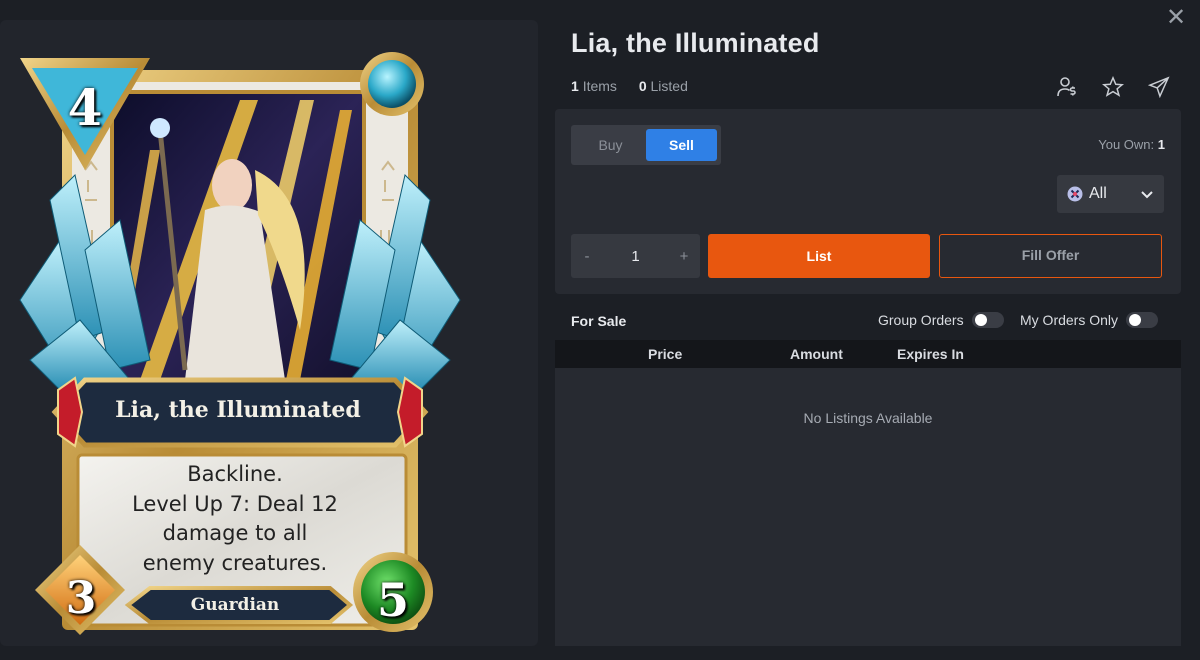 This screenshot has width=1200, height=660. I want to click on my-orders-label: My Orders Only, so click(1069, 320).